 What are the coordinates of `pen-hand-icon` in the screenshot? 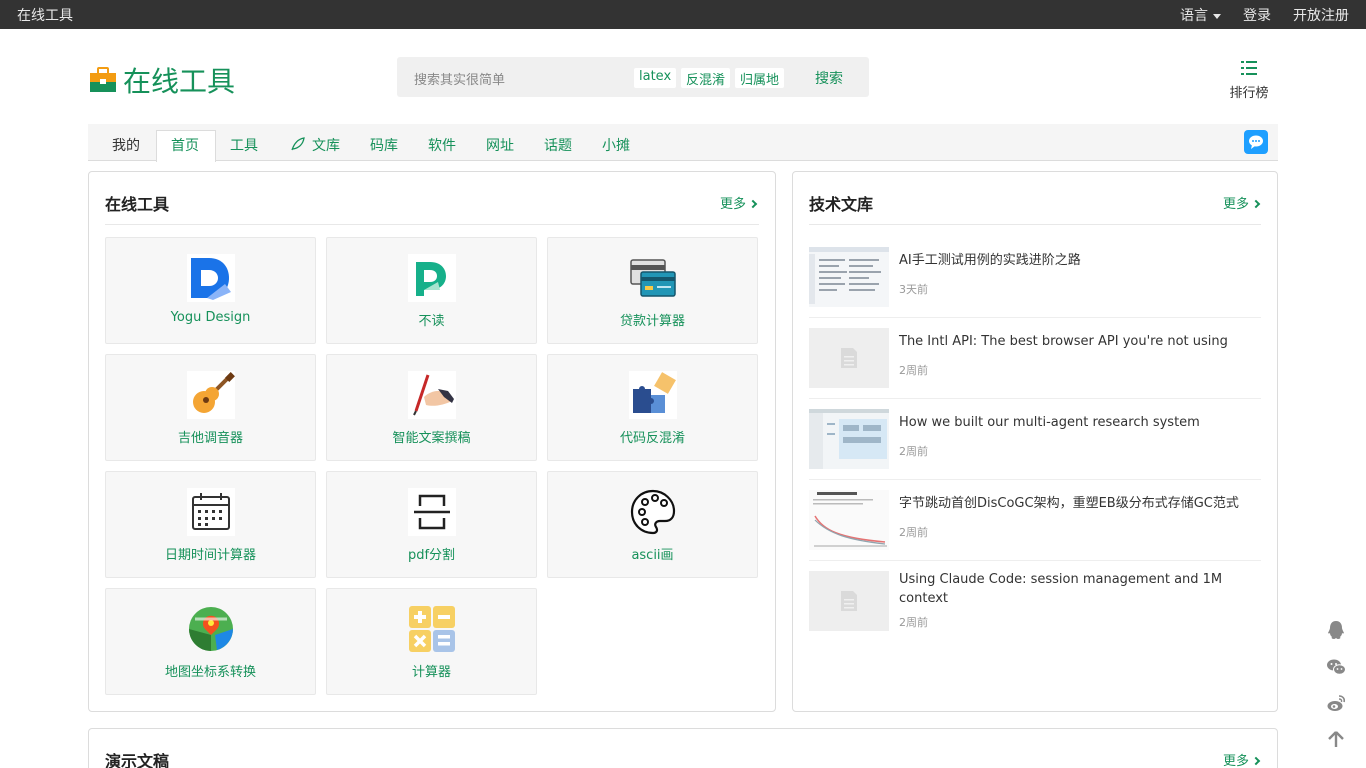 It's located at (432, 395).